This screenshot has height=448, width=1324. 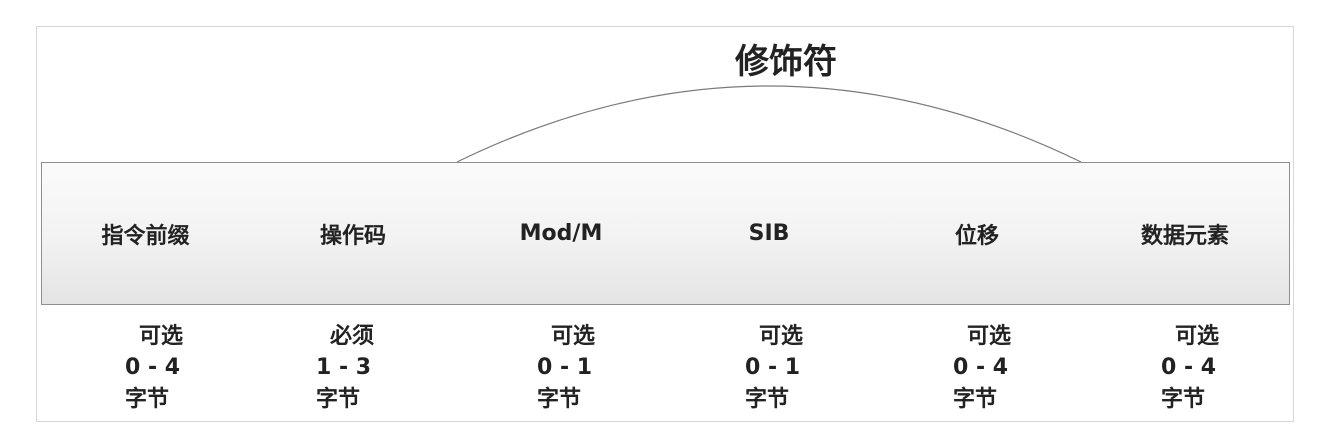 I want to click on field-data-element: 数据元素, so click(x=1185, y=233).